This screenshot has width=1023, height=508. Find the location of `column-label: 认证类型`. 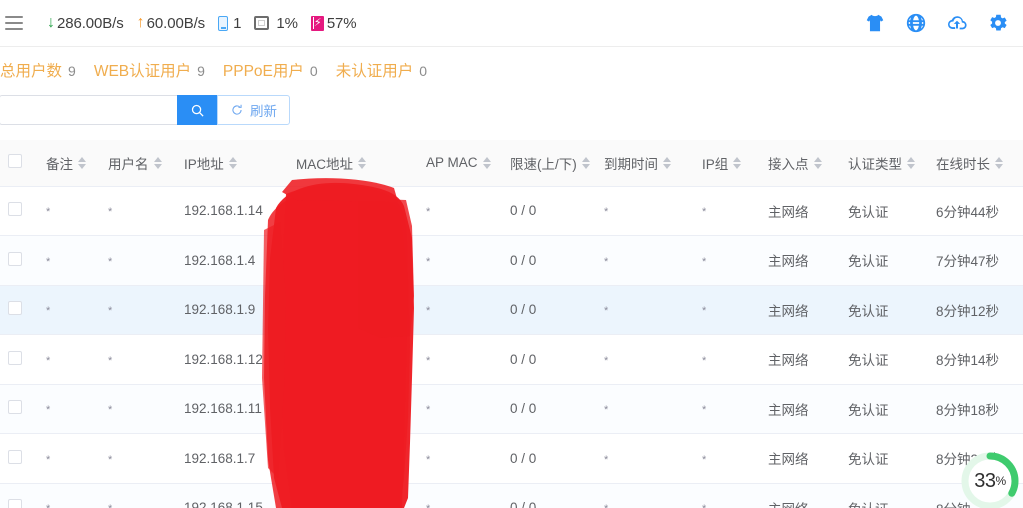

column-label: 认证类型 is located at coordinates (875, 164).